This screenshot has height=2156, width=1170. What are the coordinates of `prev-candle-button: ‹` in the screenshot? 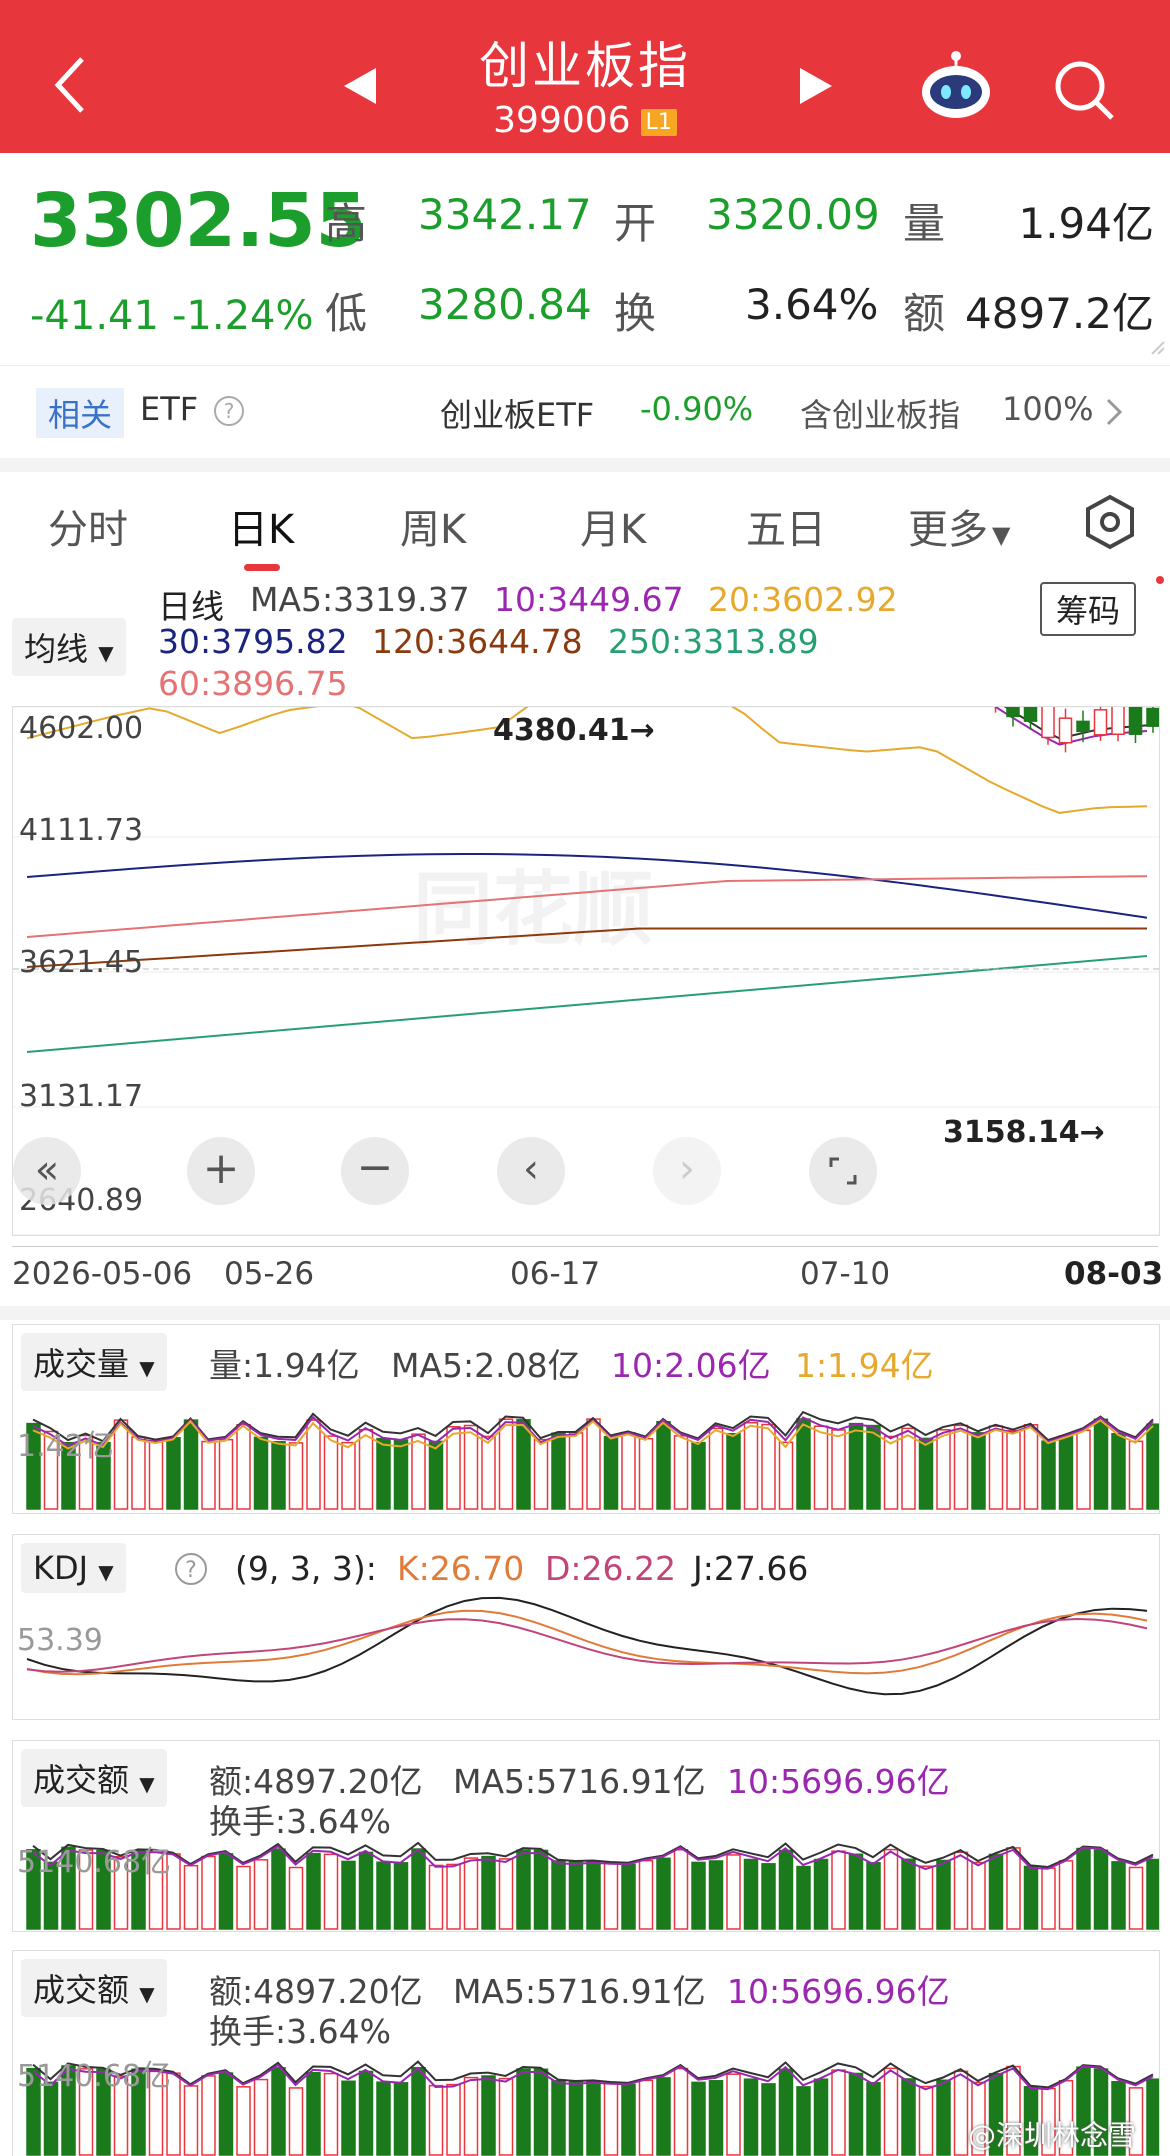 It's located at (531, 1171).